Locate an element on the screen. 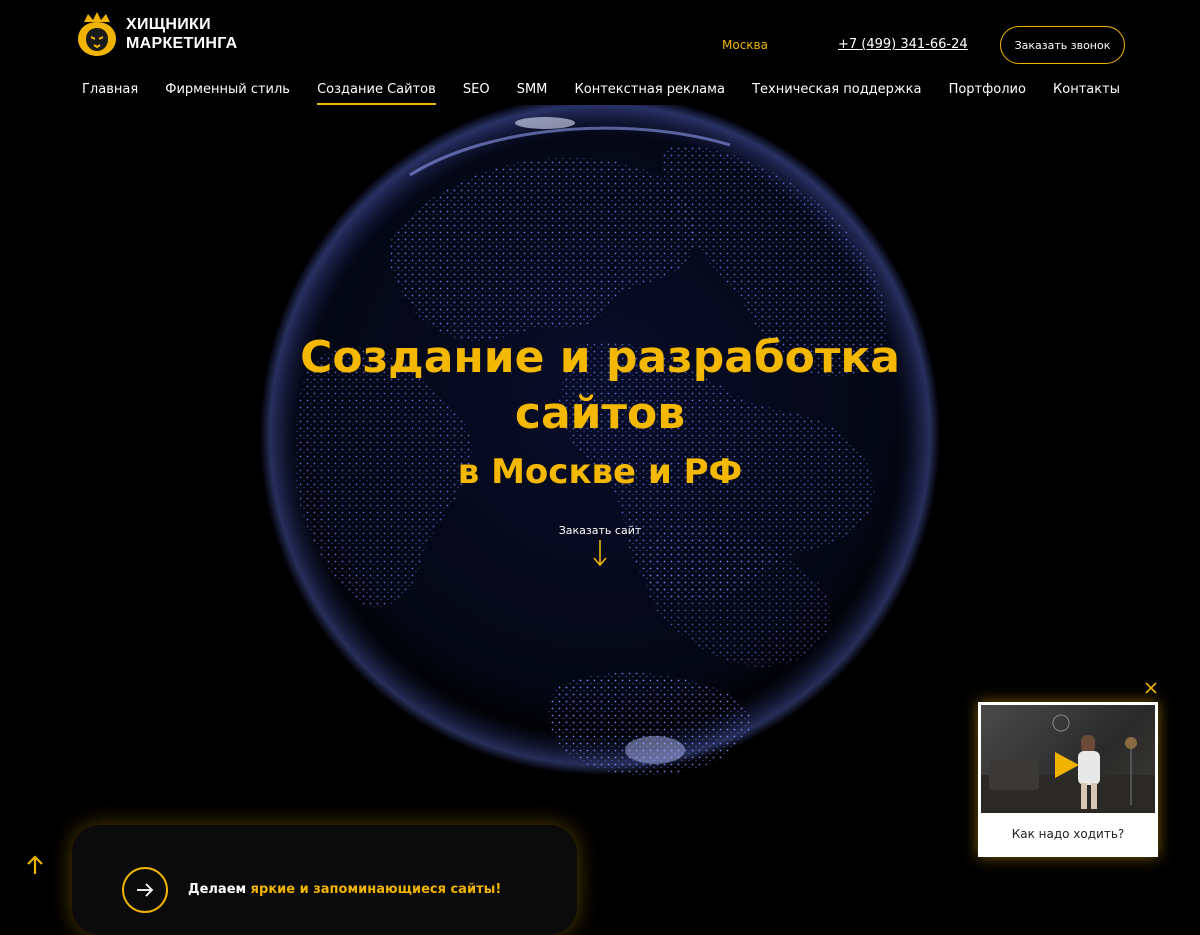 The image size is (1200, 935). nav-item-context-ads: Контекстная реклама is located at coordinates (650, 93).